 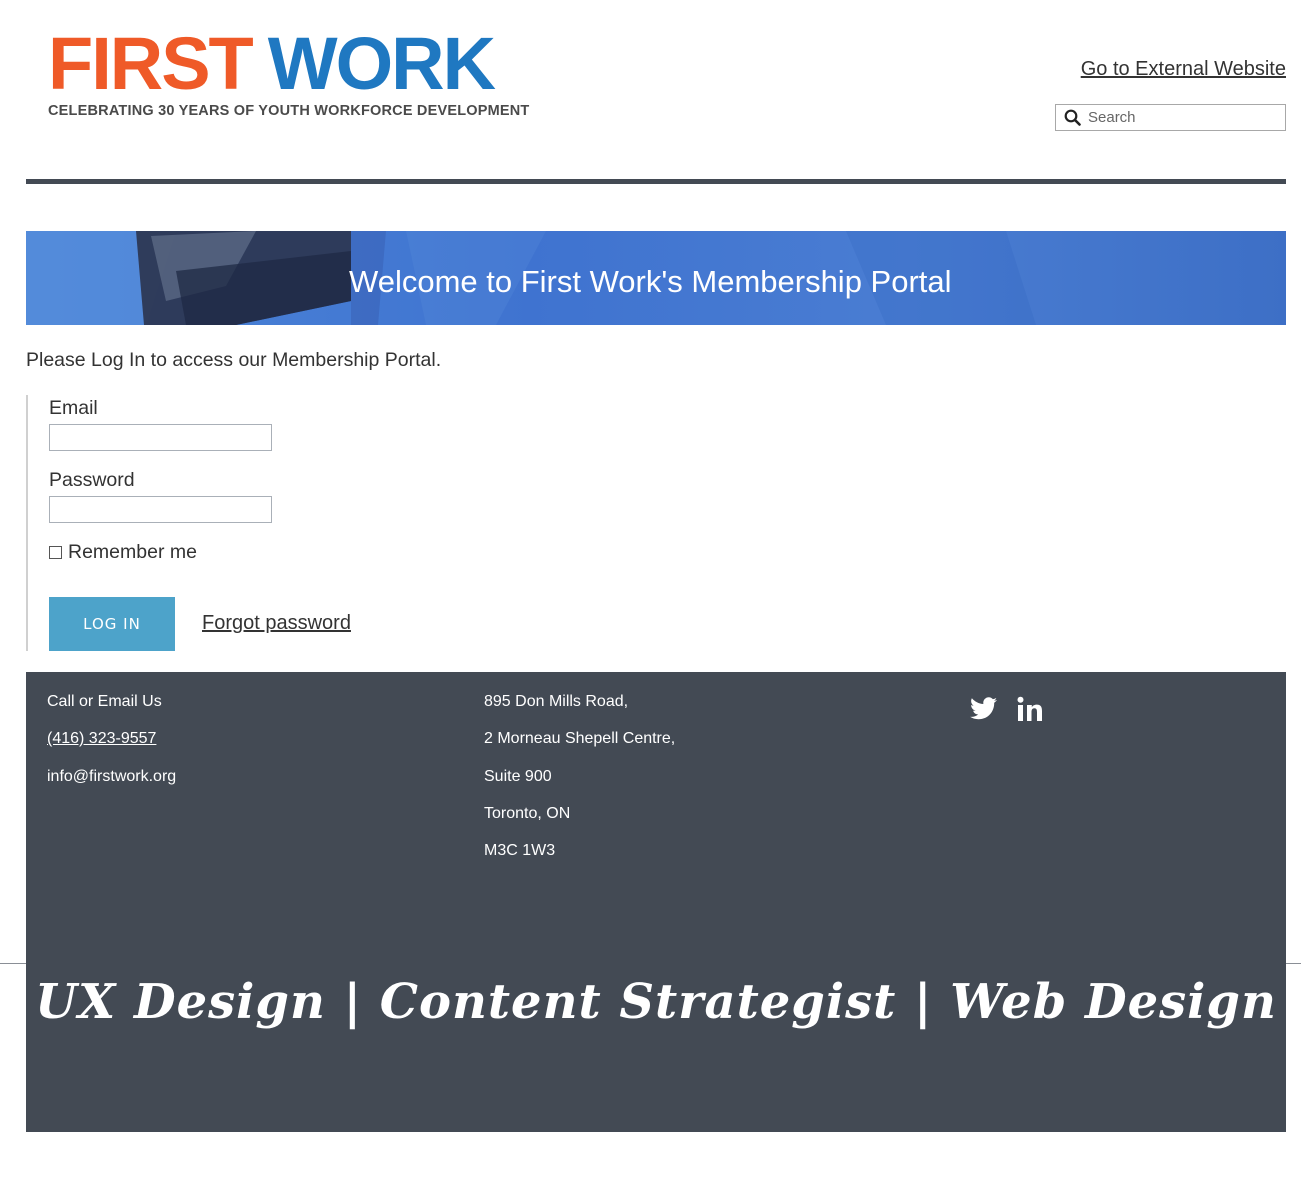 I want to click on forgot-password-link: Forgot password, so click(x=276, y=623).